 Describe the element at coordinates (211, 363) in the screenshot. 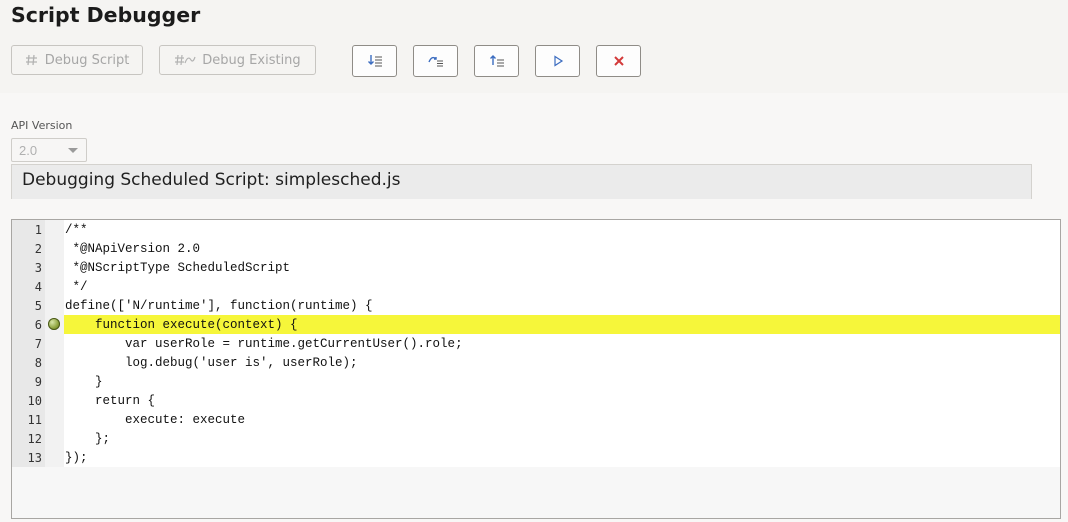

I see `code-line: log.debug('user is', userRole);` at that location.